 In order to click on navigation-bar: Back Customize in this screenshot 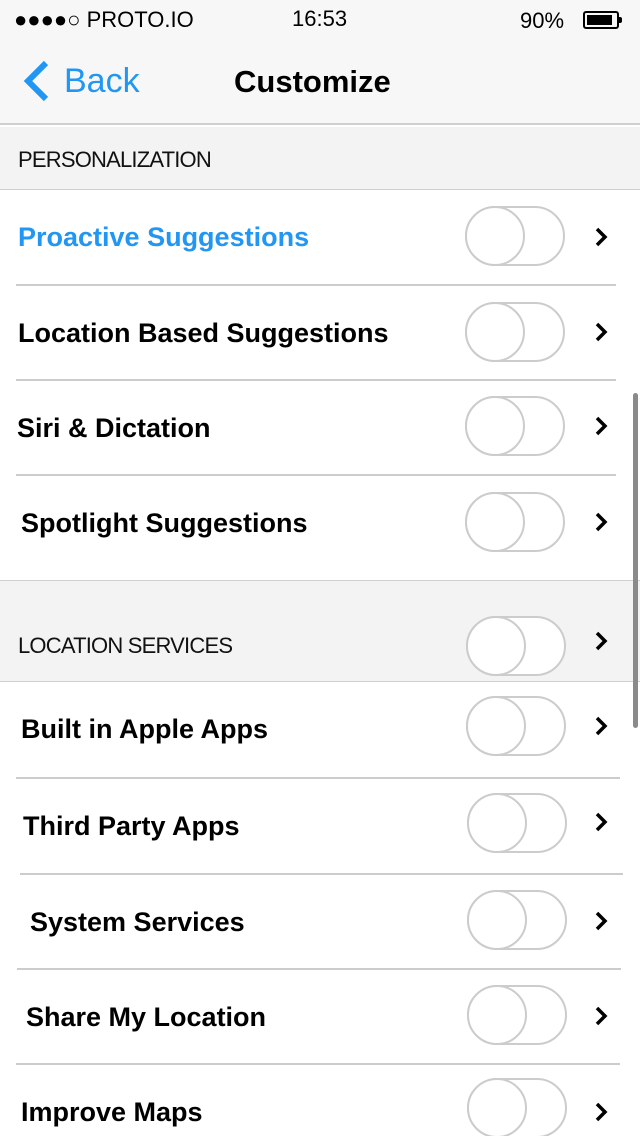, I will do `click(320, 82)`.